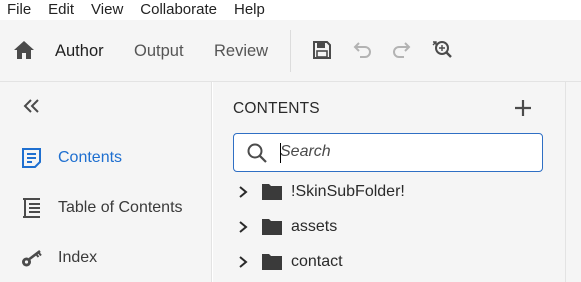 The width and height of the screenshot is (581, 282). I want to click on tab-author: Author, so click(79, 51).